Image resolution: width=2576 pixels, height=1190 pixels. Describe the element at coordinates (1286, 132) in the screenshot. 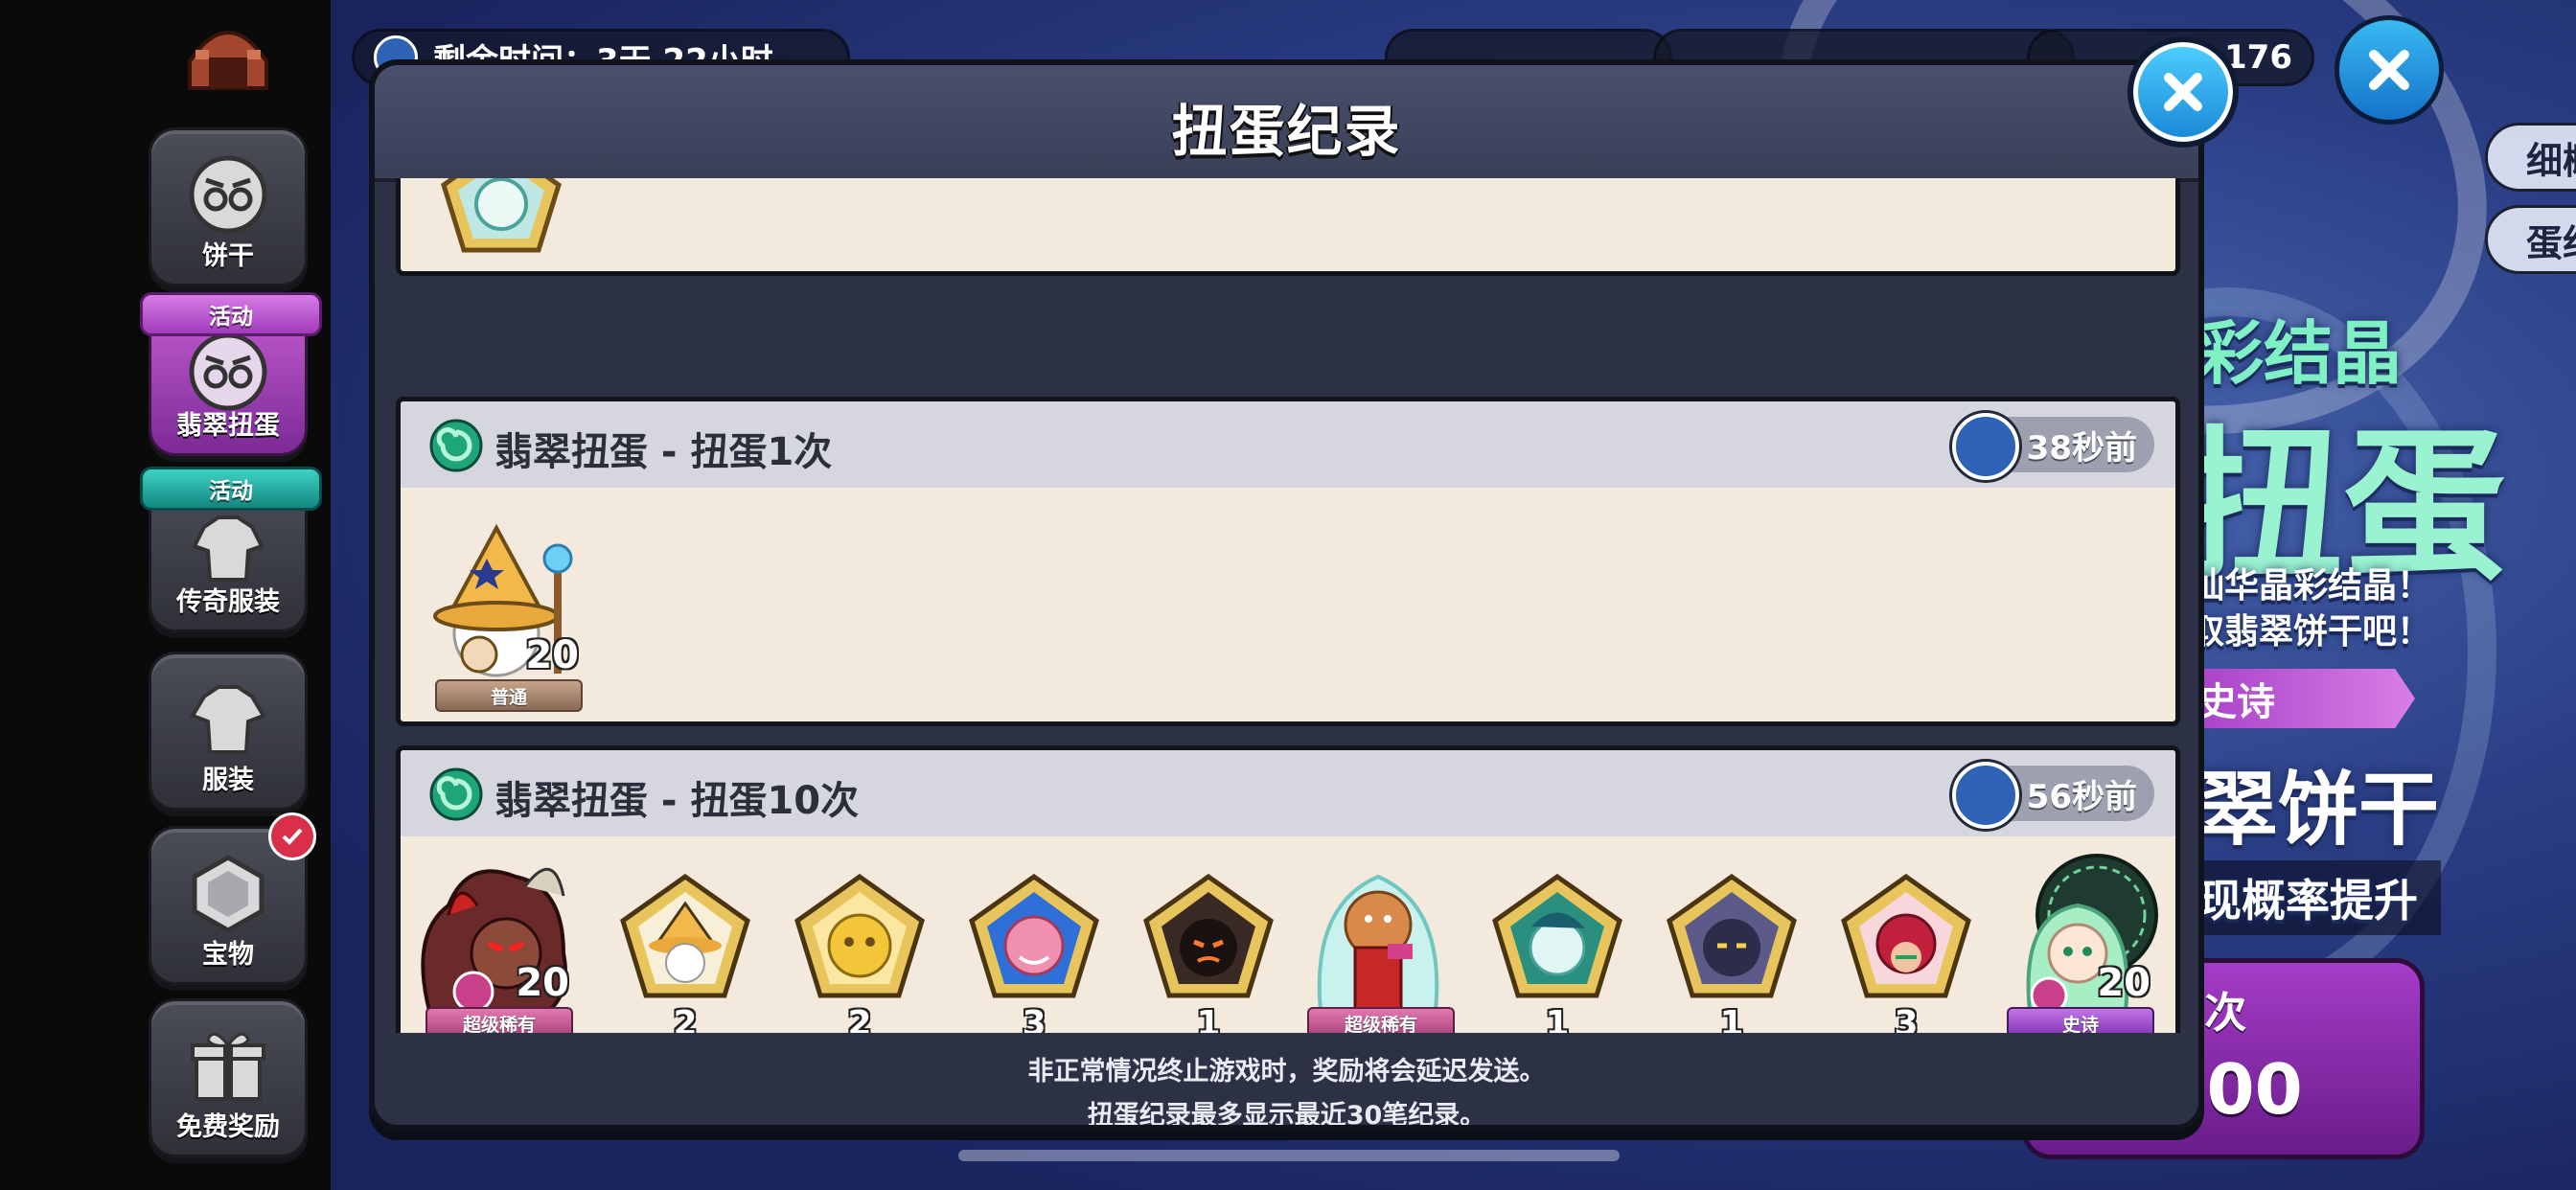

I see `modal-title: 扭蛋纪录` at that location.